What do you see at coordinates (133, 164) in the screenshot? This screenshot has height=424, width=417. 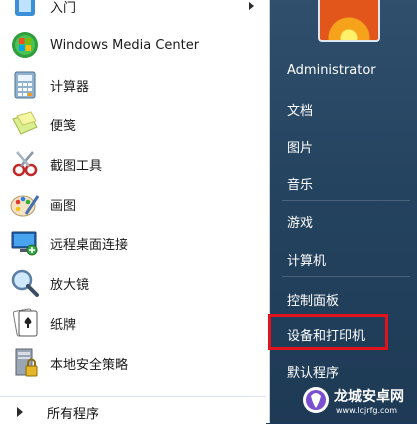 I see `program-item-snipping-tool: 截图工具` at bounding box center [133, 164].